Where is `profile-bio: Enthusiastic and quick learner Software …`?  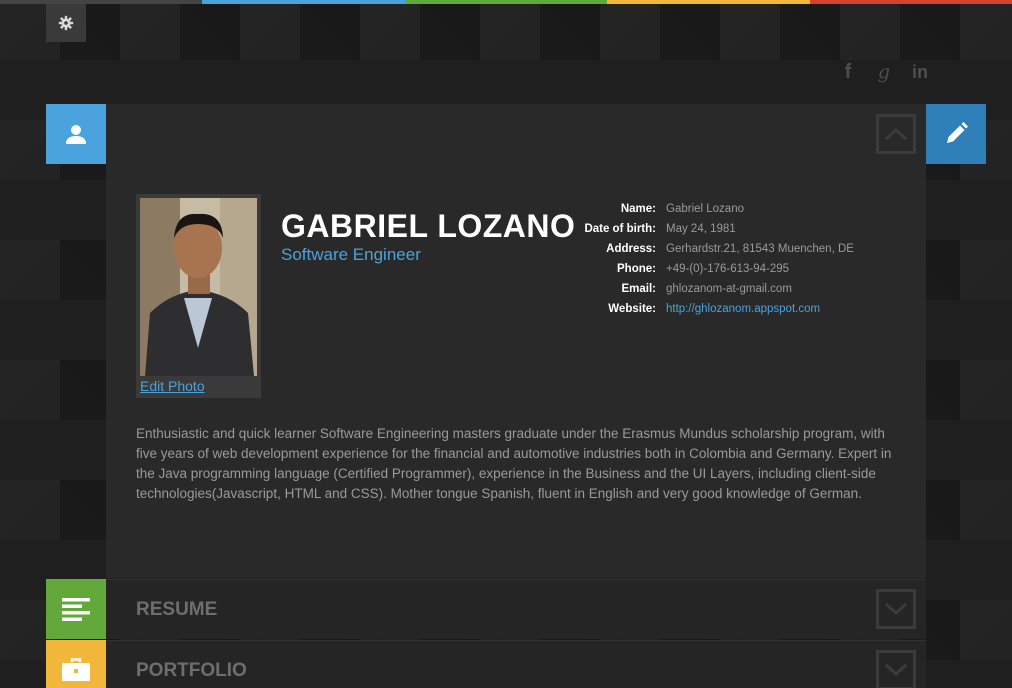
profile-bio: Enthusiastic and quick learner Software … is located at coordinates (514, 463).